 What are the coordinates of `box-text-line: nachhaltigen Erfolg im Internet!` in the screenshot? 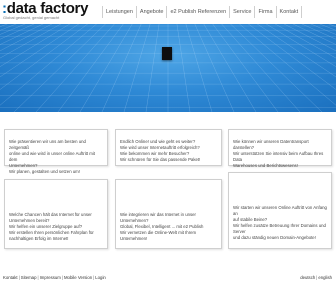 It's located at (39, 238).